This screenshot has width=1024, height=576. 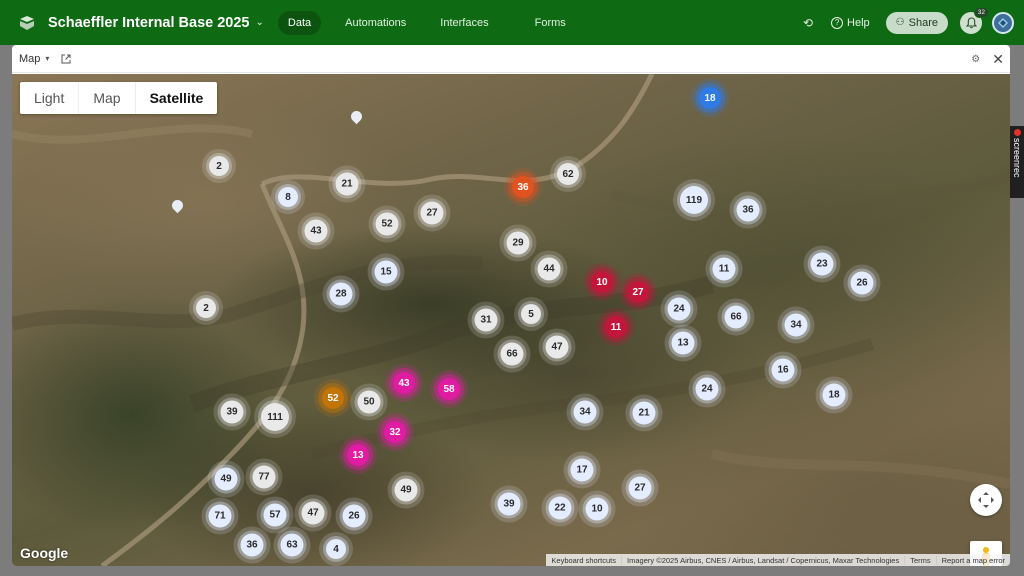 I want to click on map-cluster-marker: 62, so click(x=568, y=174).